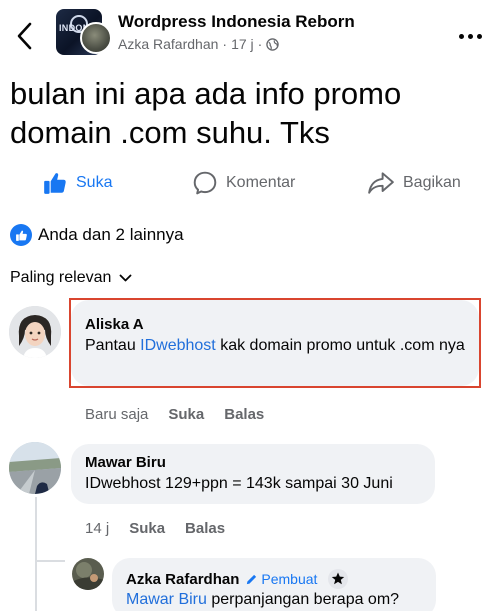  I want to click on comment-meta: 14 j Suka Balas, so click(165, 528).